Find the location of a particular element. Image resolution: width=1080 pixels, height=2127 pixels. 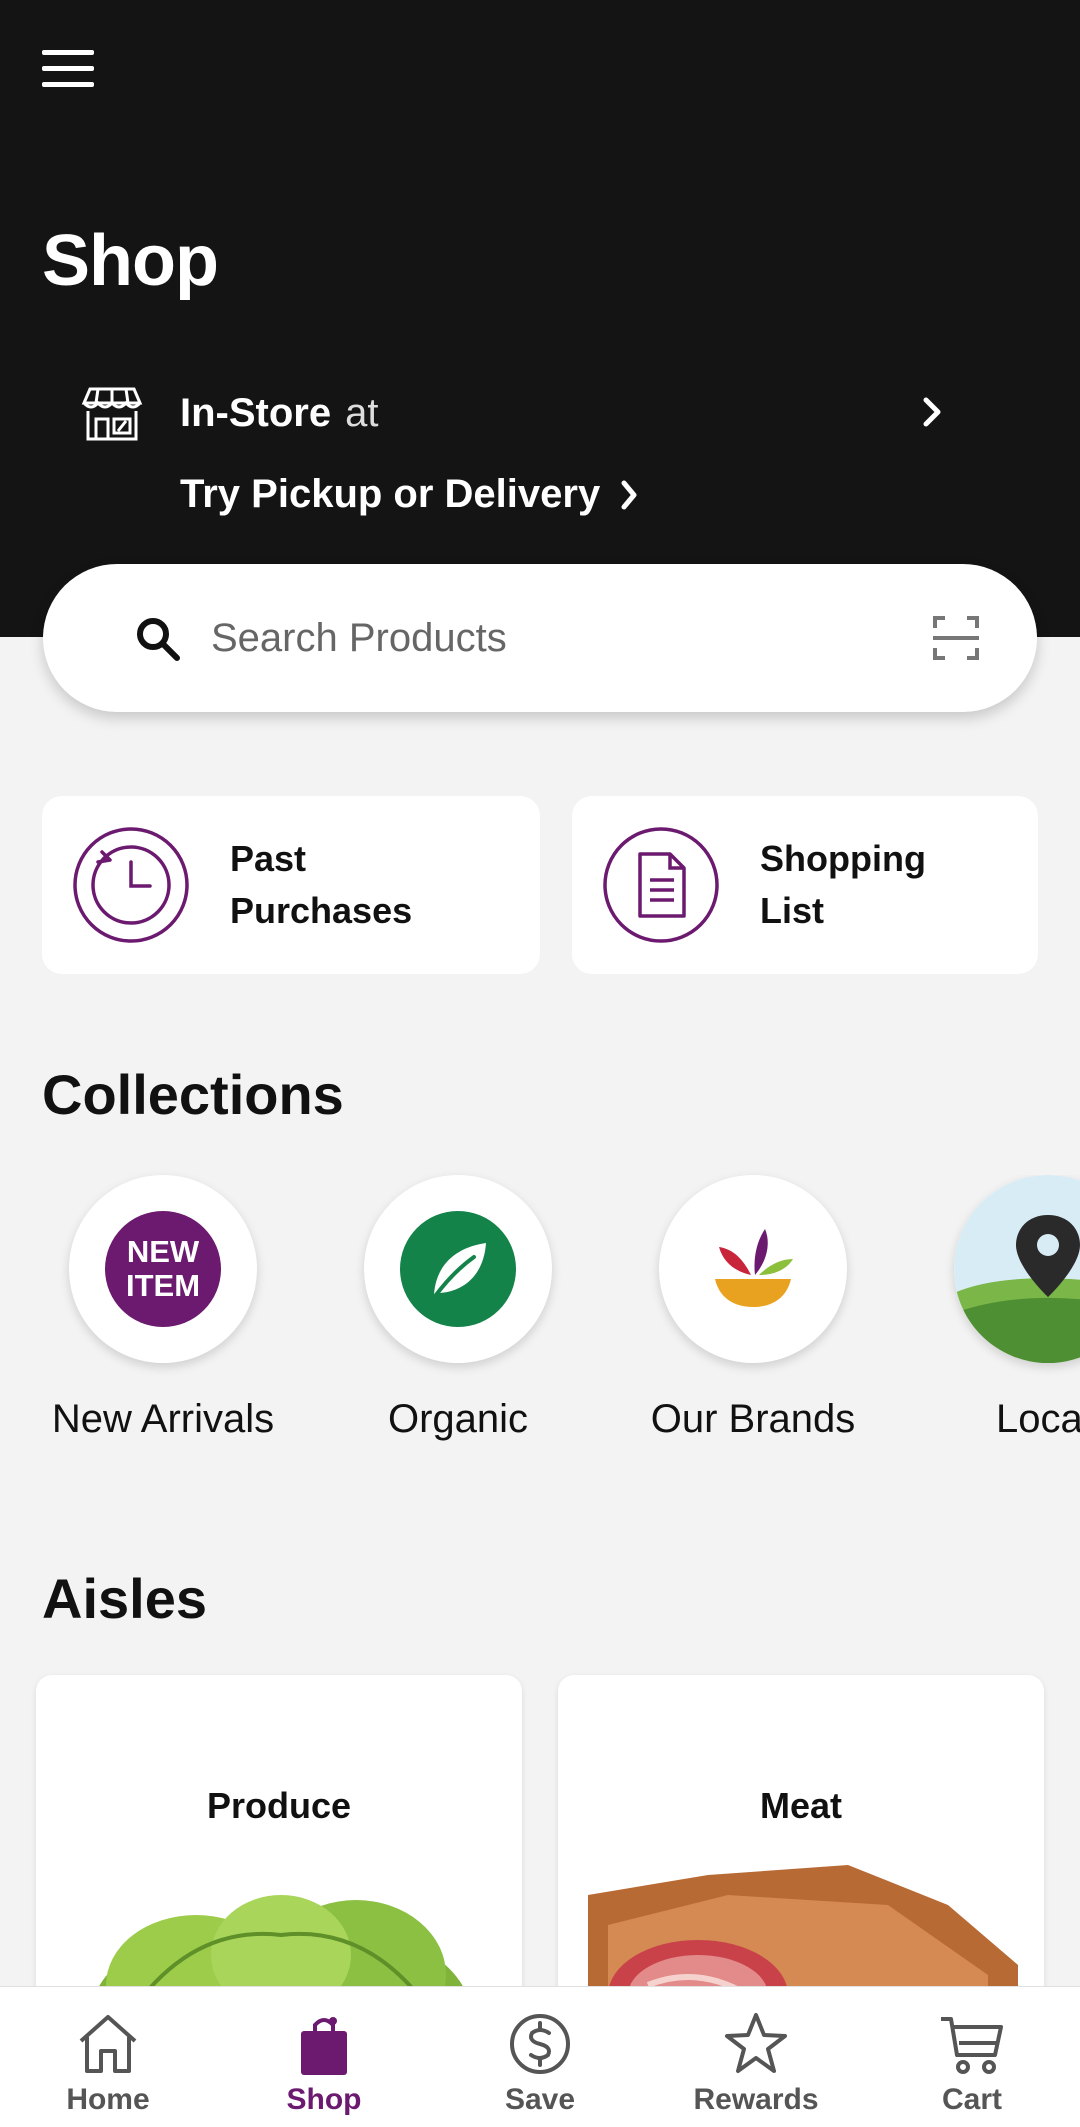

collections-heading: Collections is located at coordinates (193, 1094).